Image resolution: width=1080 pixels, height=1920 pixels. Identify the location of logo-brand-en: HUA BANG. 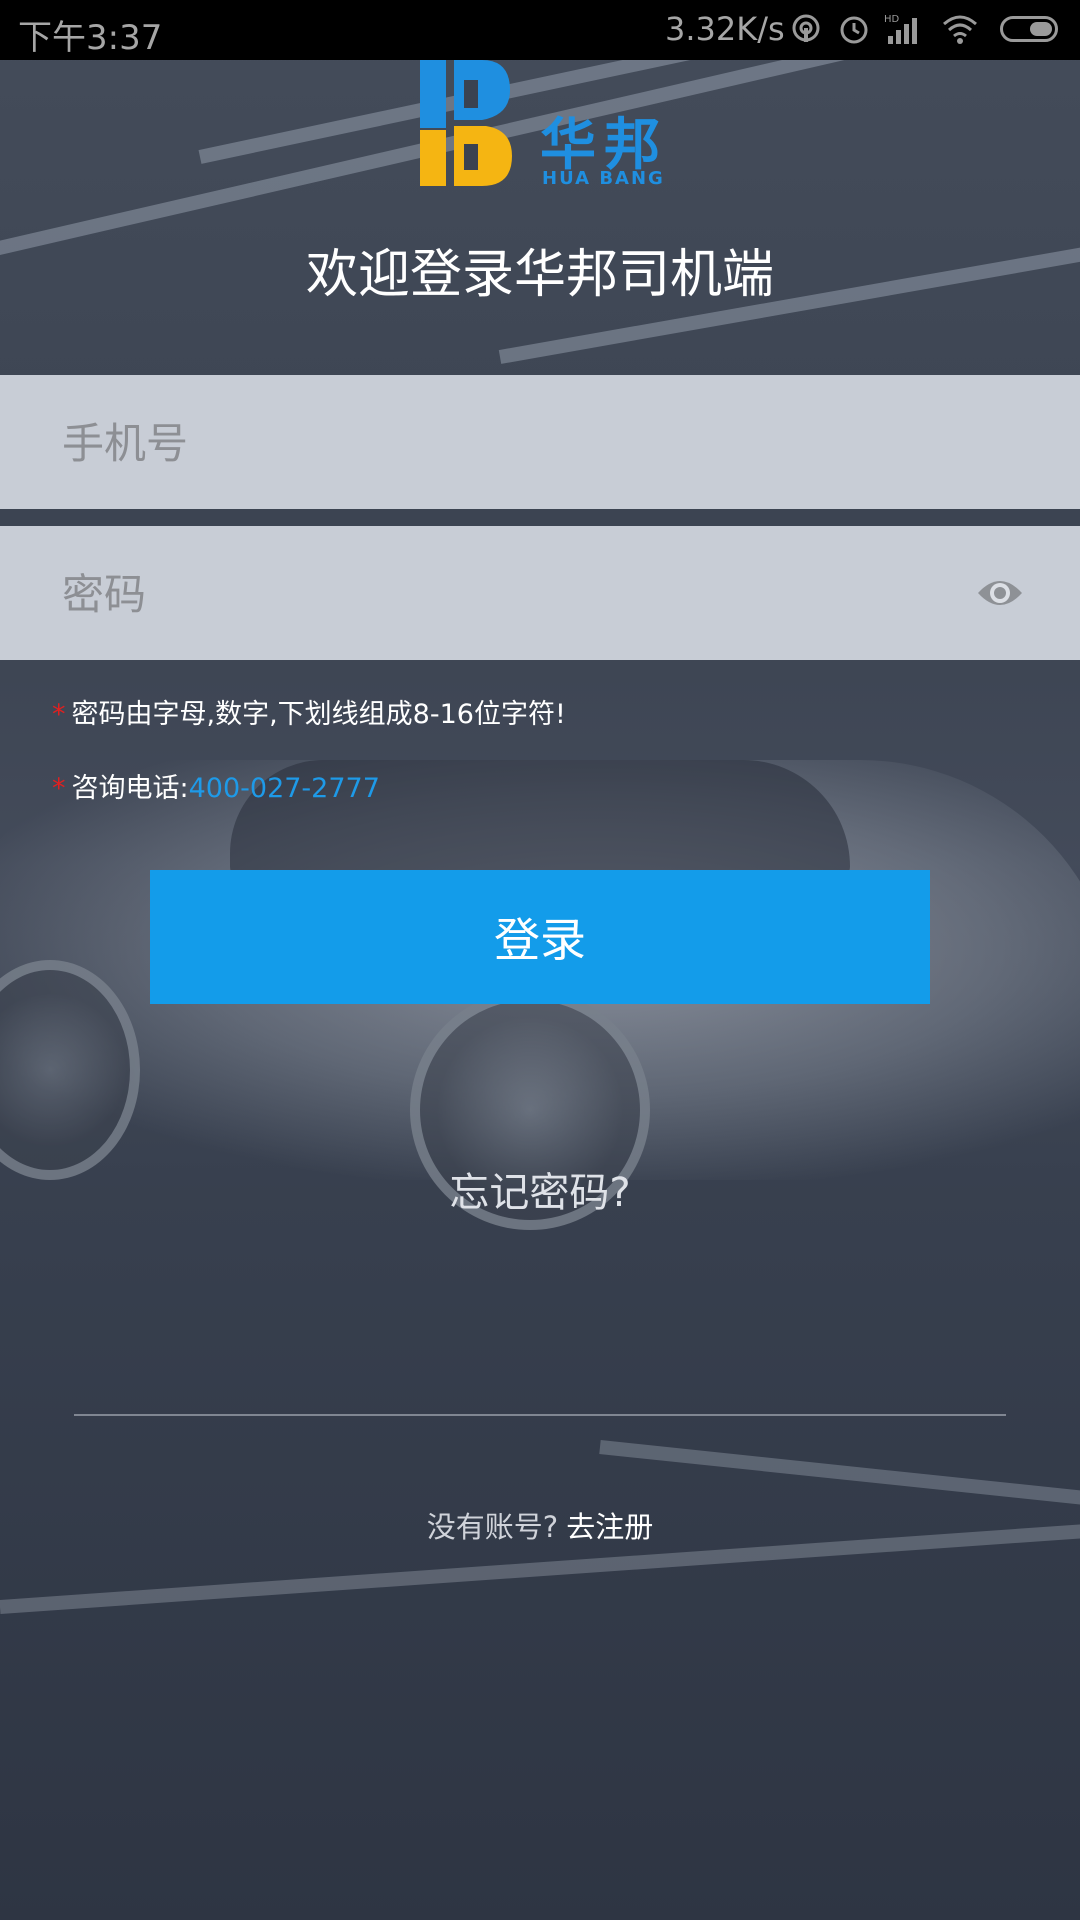
(603, 178).